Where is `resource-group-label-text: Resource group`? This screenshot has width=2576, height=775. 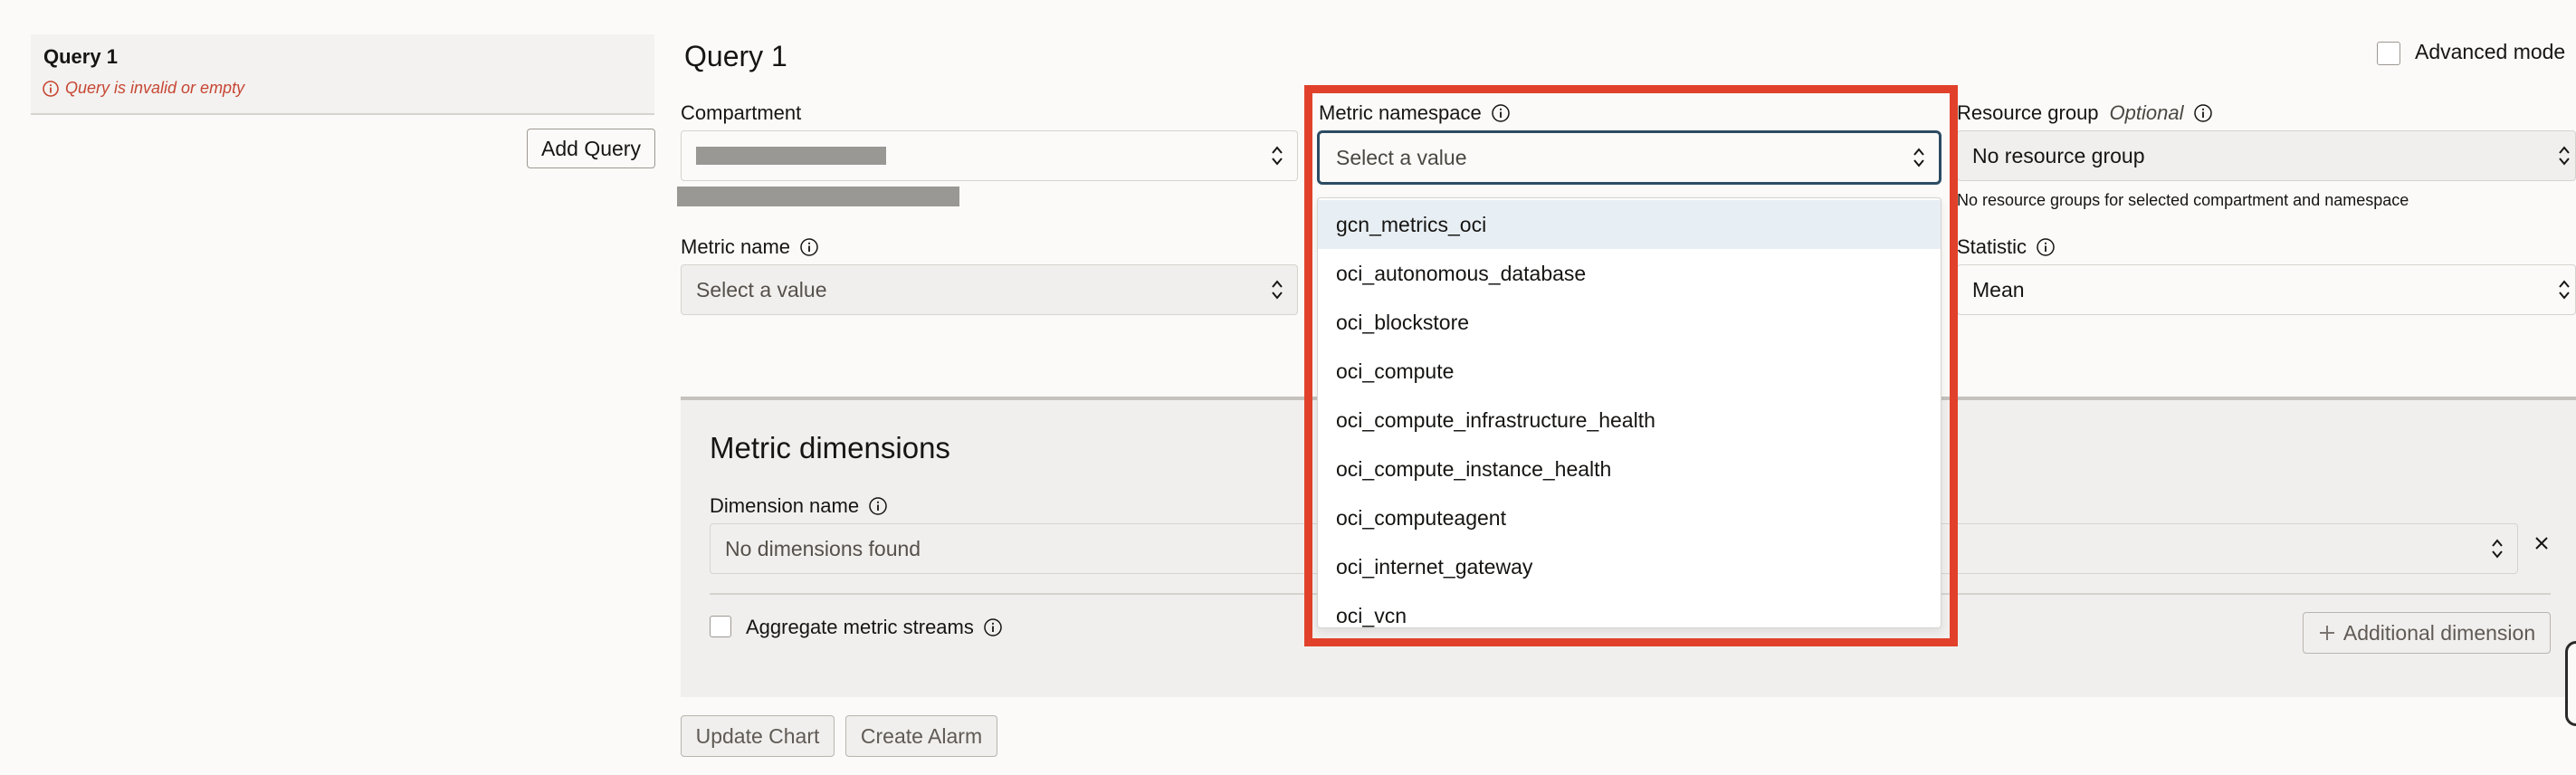 resource-group-label-text: Resource group is located at coordinates (2028, 112).